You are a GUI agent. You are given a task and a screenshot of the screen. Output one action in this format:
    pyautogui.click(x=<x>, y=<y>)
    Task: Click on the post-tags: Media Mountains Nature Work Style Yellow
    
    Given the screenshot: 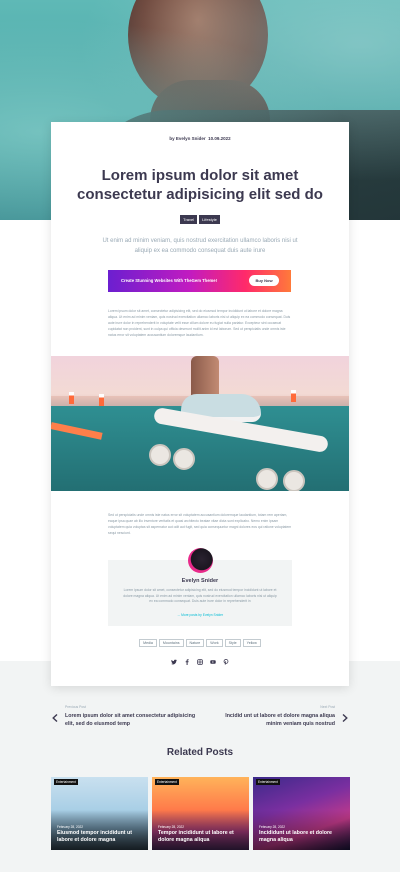 What is the action you would take?
    pyautogui.click(x=200, y=643)
    